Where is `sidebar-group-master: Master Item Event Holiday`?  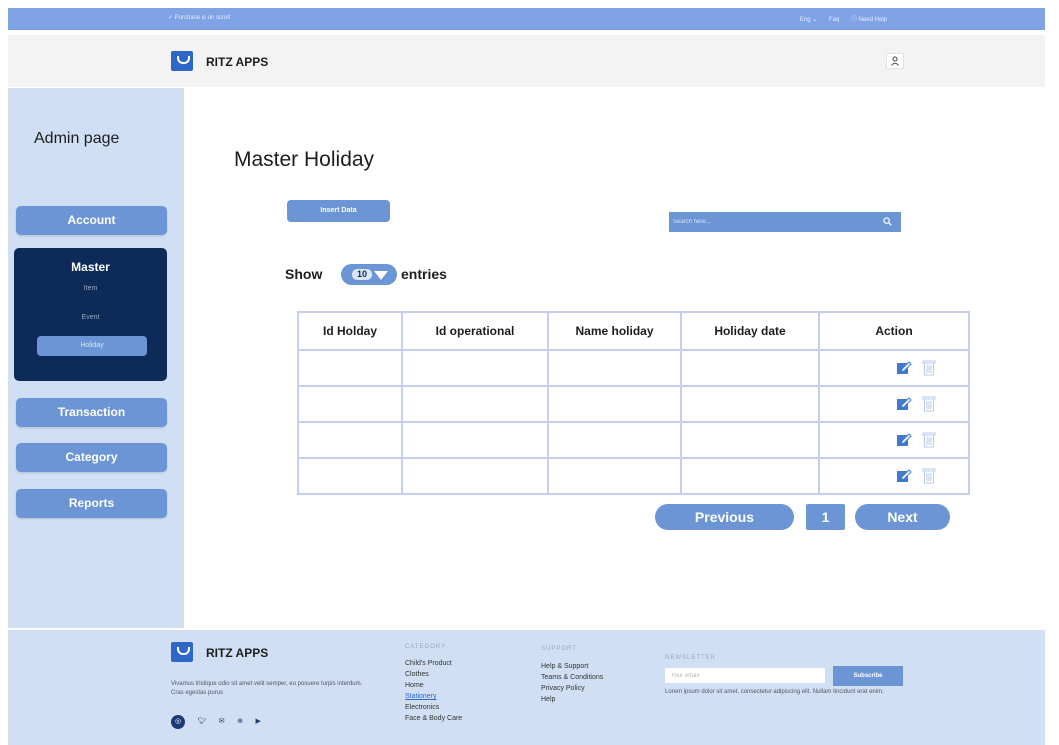
sidebar-group-master: Master Item Event Holiday is located at coordinates (90, 314).